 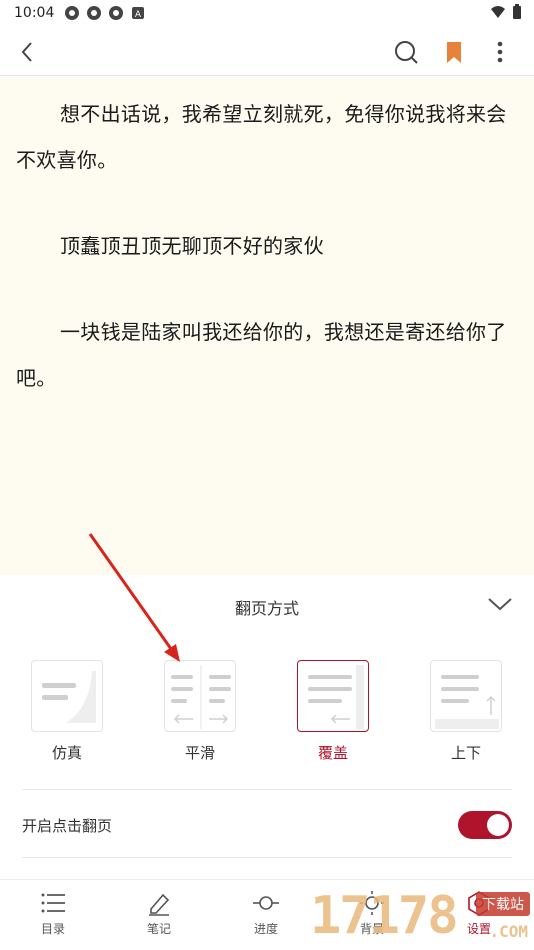 I want to click on status-bar: 10:04 A, so click(x=267, y=14).